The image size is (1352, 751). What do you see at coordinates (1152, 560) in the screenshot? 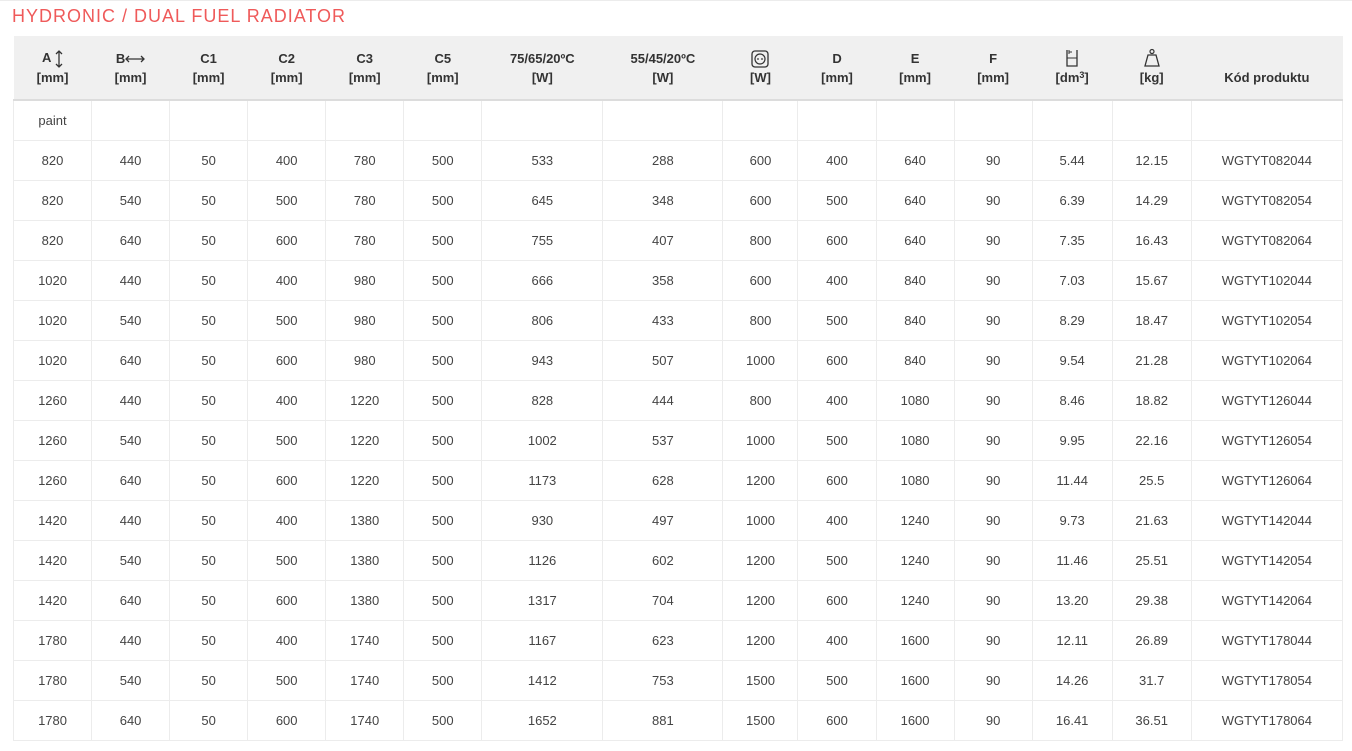
I see `cell-weight: 25.51` at bounding box center [1152, 560].